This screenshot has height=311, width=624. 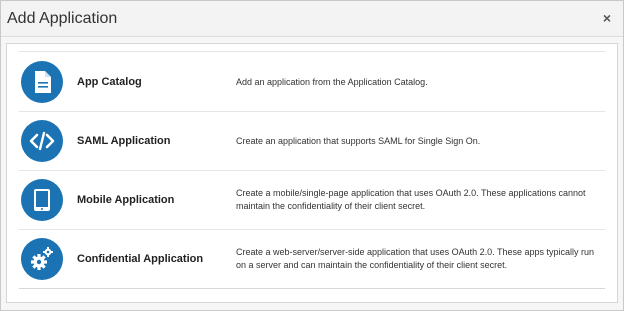 What do you see at coordinates (42, 259) in the screenshot?
I see `gears-icon` at bounding box center [42, 259].